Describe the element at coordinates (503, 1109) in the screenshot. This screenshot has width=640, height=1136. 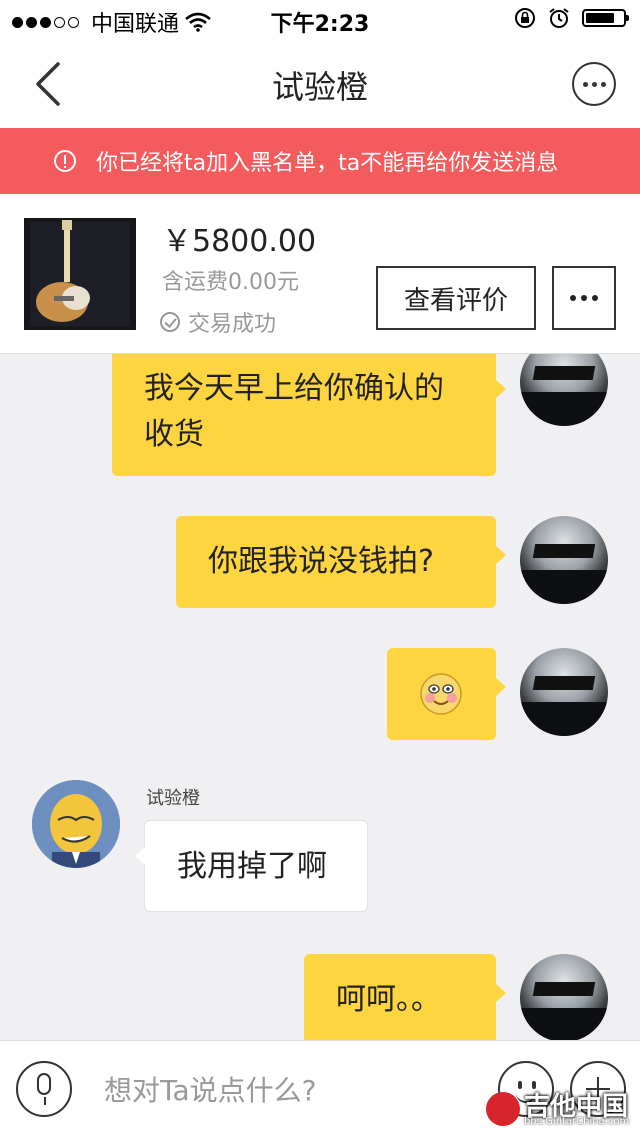
I see `guitarchina-logo-icon` at that location.